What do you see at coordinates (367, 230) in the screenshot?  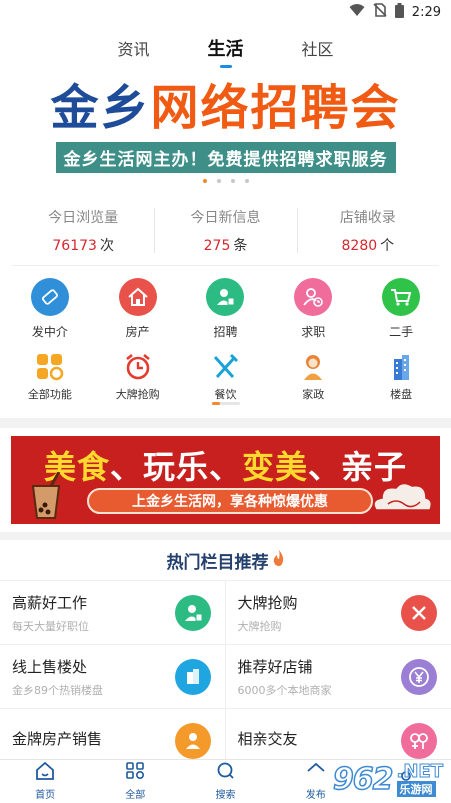 I see `stat-shops: 店铺收录 8280 个` at bounding box center [367, 230].